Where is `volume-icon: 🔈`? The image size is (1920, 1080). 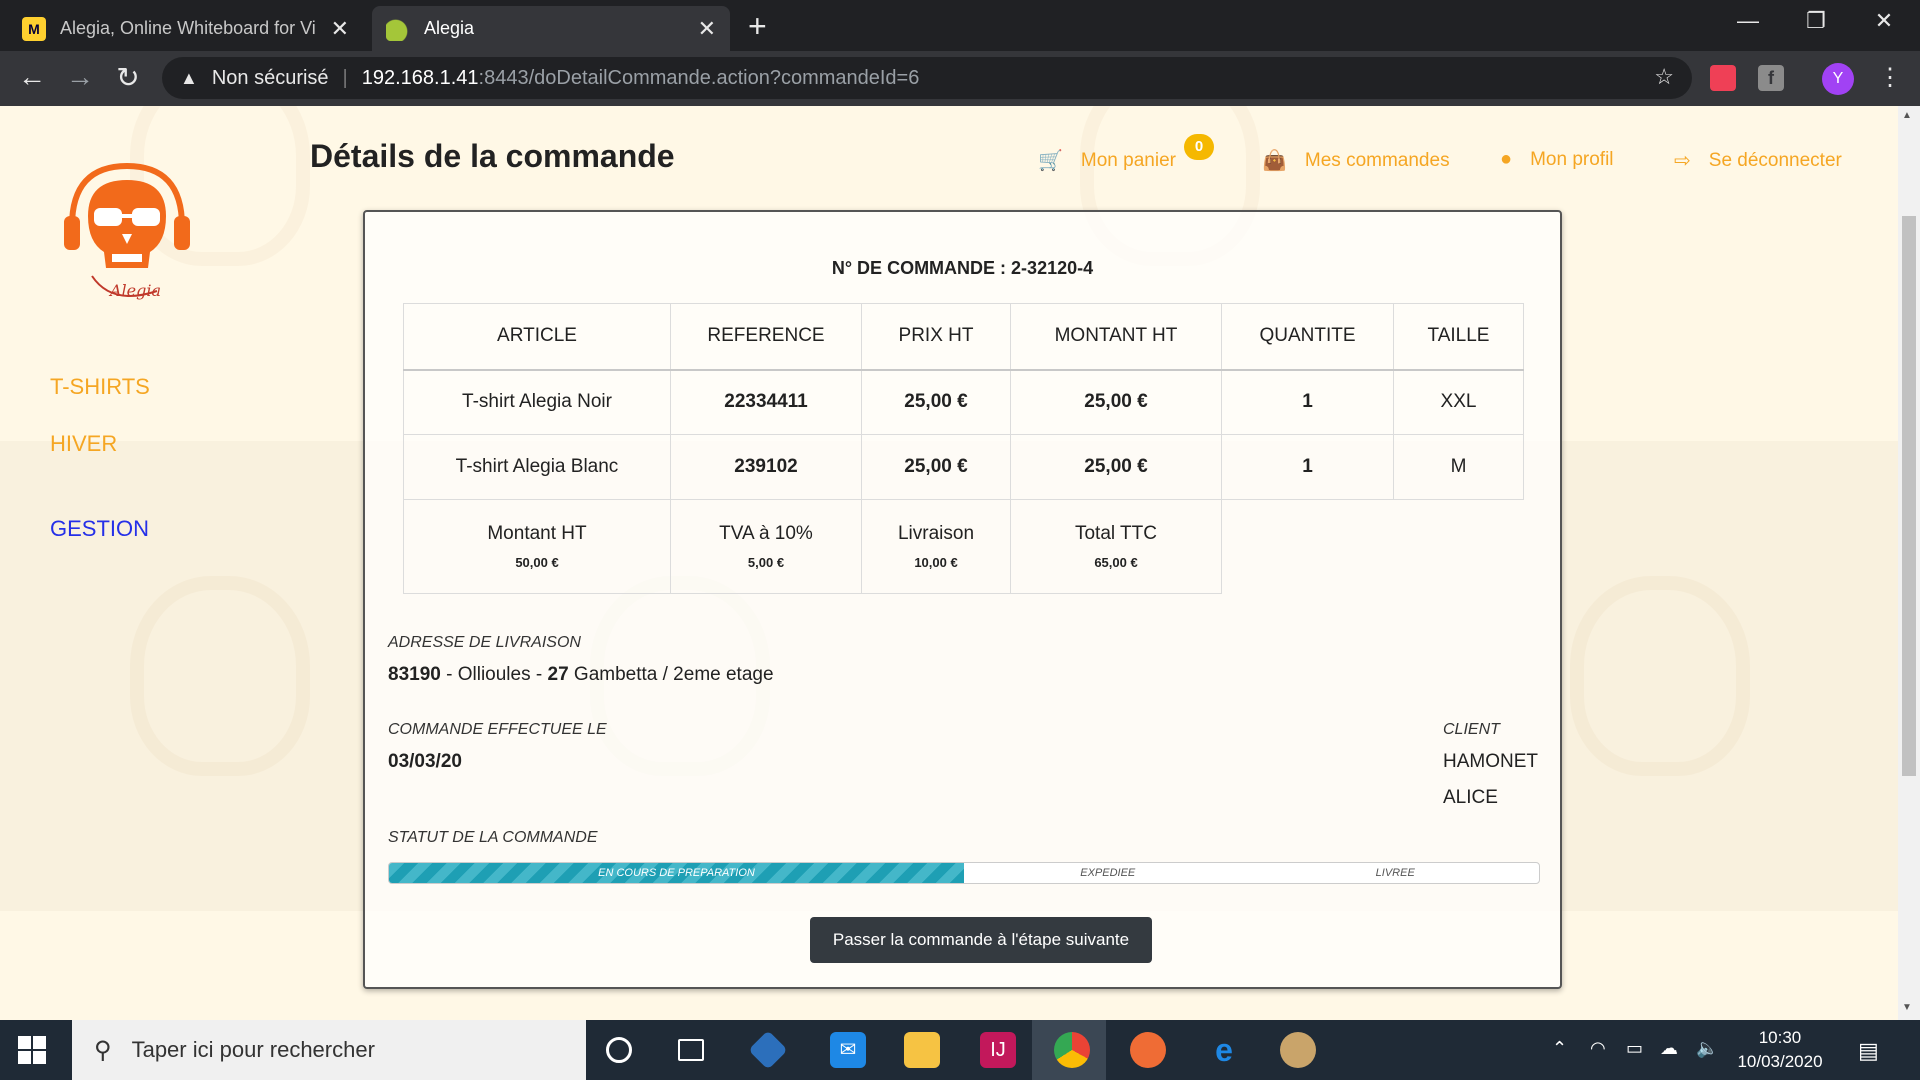 volume-icon: 🔈 is located at coordinates (1707, 1048).